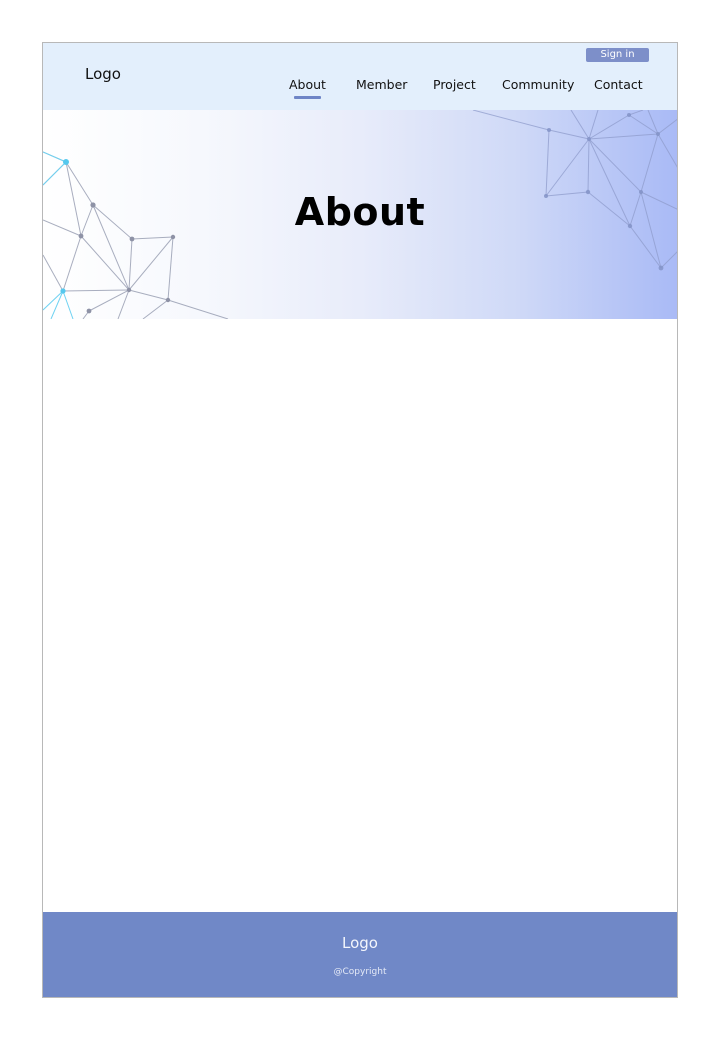  Describe the element at coordinates (307, 84) in the screenshot. I see `nav-about: About` at that location.